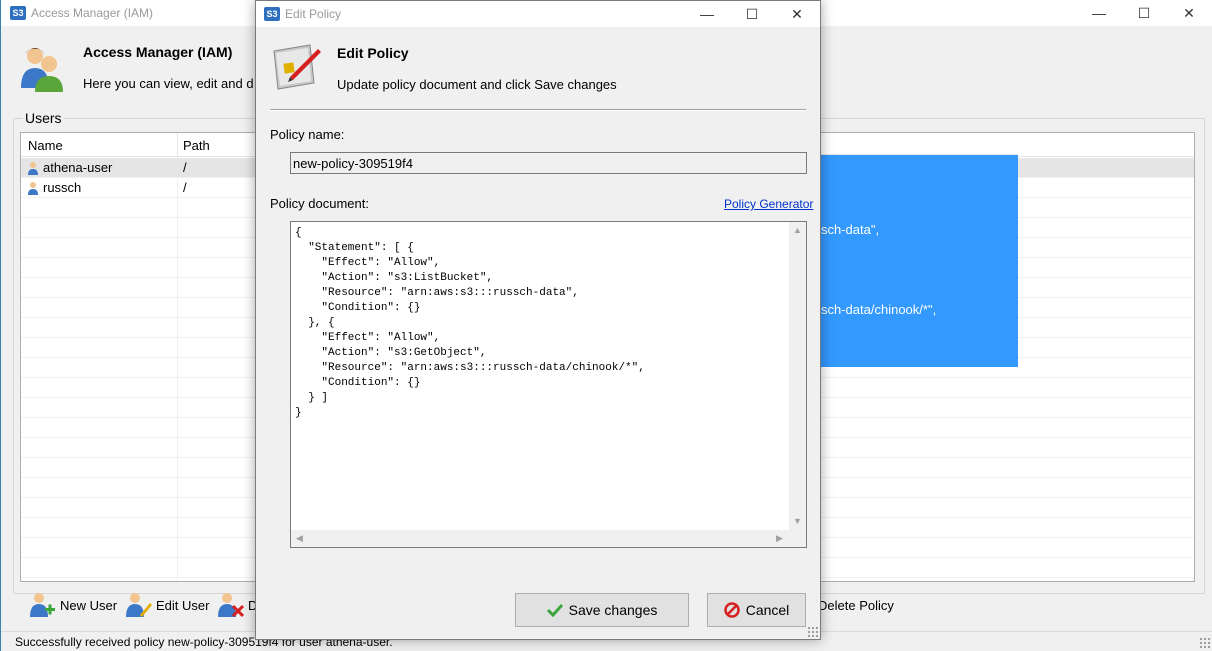 This screenshot has height=651, width=1212. Describe the element at coordinates (768, 204) in the screenshot. I see `policy-generator-link: Policy Generator` at that location.